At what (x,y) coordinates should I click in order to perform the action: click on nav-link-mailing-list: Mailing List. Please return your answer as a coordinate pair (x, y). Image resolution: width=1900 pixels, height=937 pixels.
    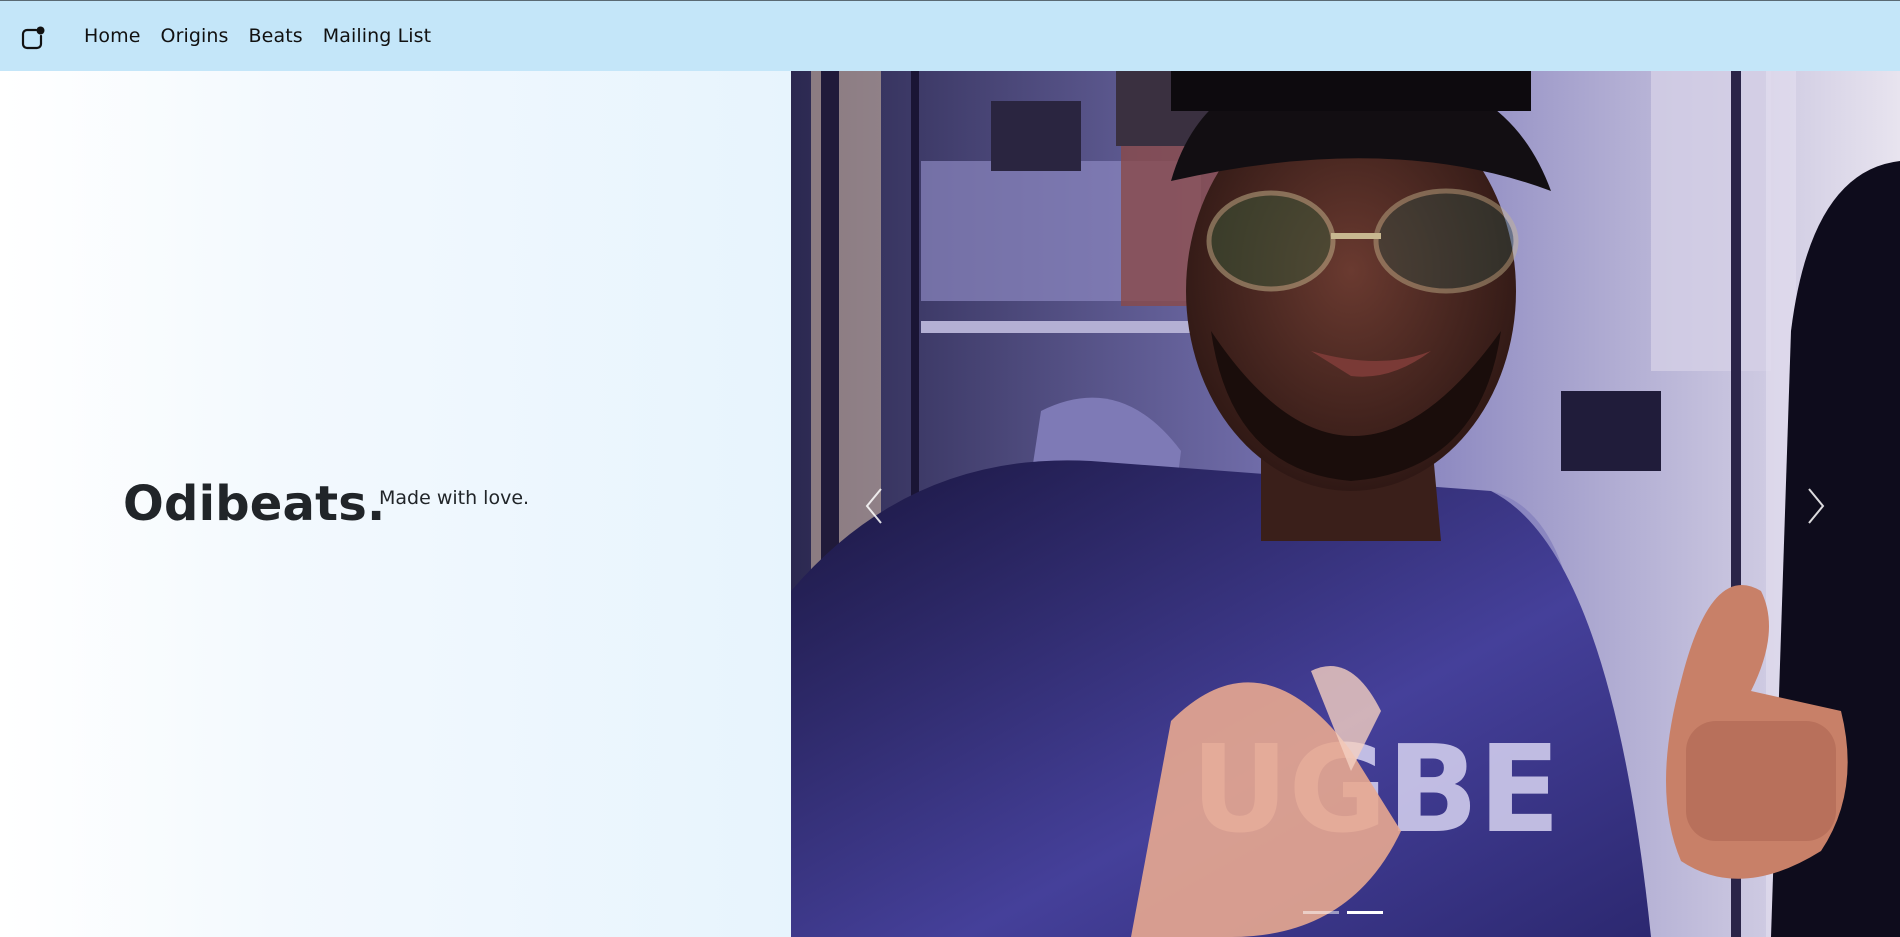
    Looking at the image, I should click on (377, 36).